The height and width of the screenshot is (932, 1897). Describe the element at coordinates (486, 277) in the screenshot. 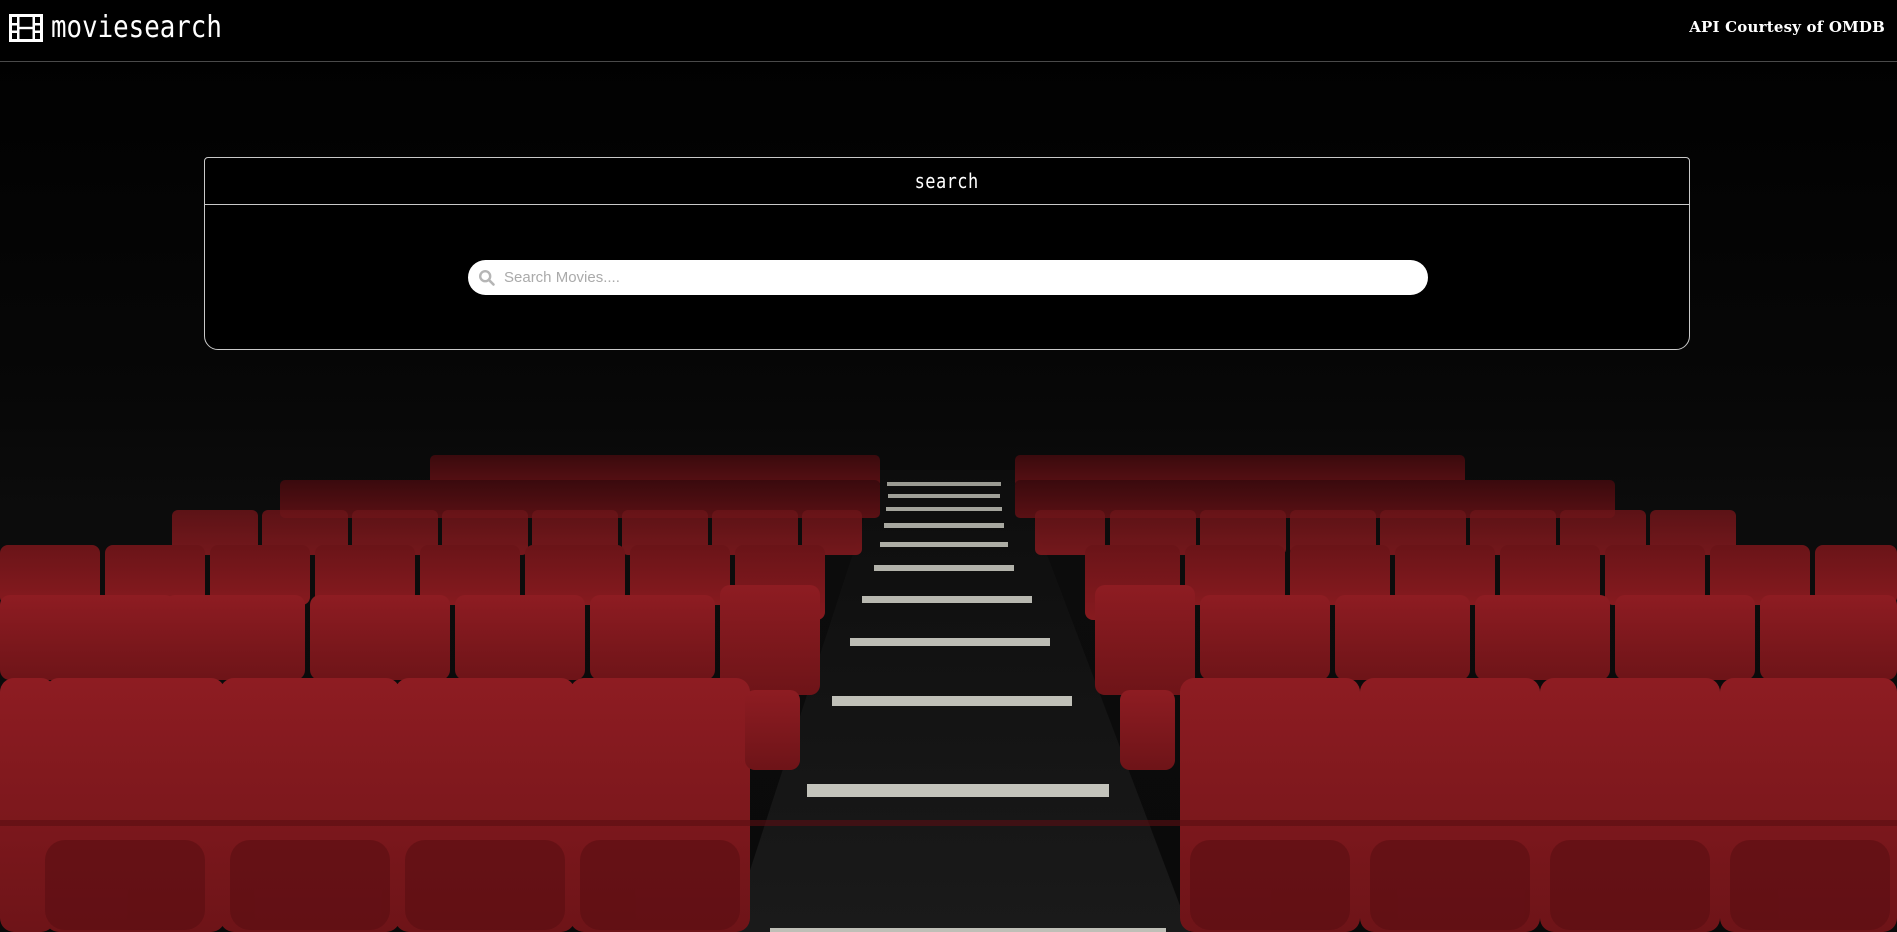

I see `search-icon` at that location.